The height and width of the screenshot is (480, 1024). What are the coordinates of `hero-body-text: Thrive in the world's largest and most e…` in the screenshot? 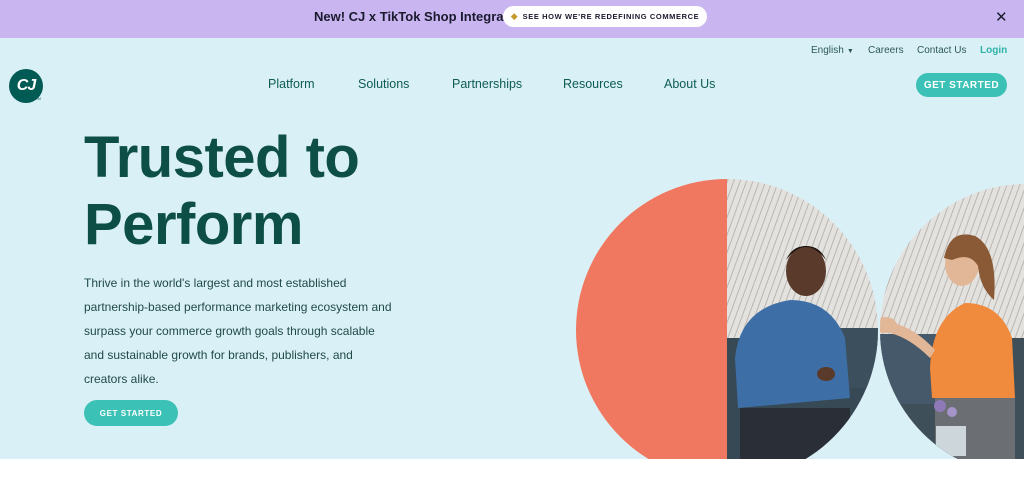 It's located at (238, 331).